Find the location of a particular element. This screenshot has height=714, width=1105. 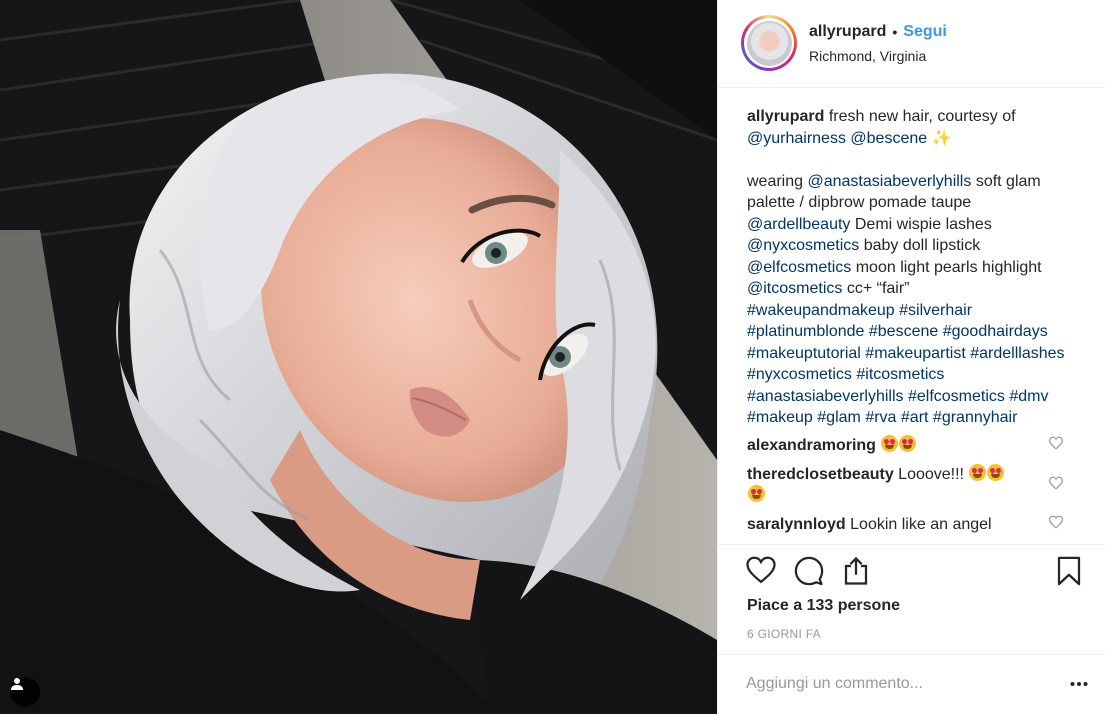

mention-link: @yurhairness is located at coordinates (796, 138).